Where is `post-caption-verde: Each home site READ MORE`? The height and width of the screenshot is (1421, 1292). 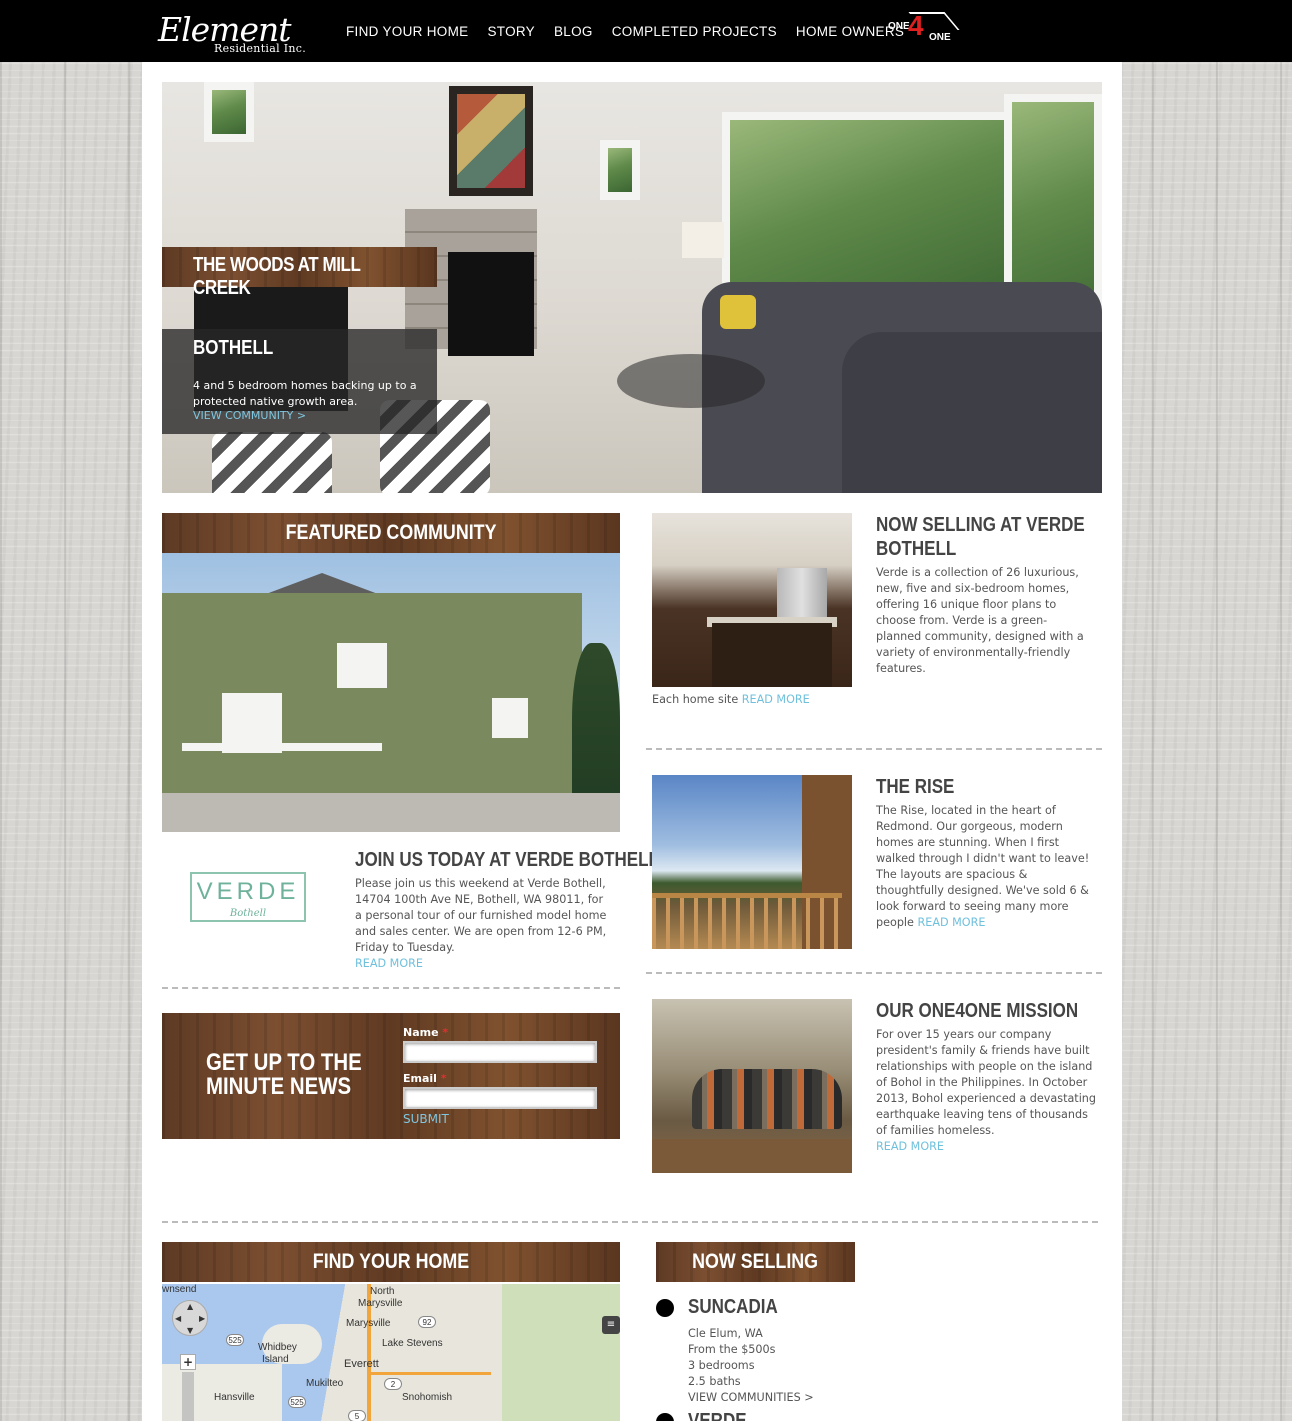
post-caption-verde: Each home site READ MORE is located at coordinates (731, 699).